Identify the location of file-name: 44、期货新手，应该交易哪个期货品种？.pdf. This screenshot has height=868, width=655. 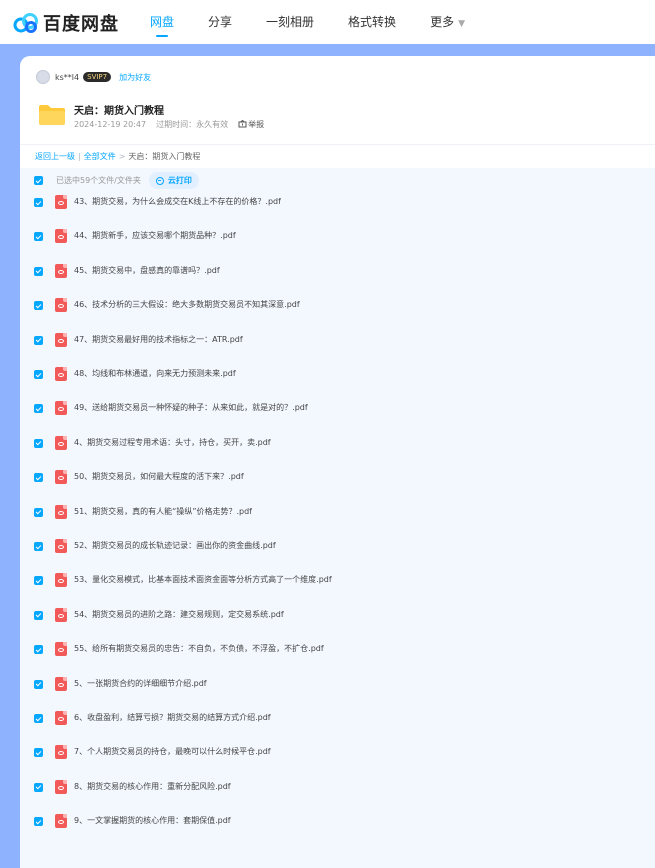
(155, 235).